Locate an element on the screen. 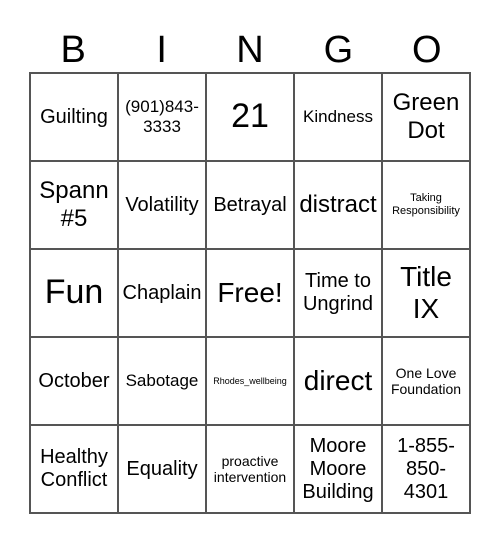 Image resolution: width=500 pixels, height=544 pixels. bingo-cell: 21 is located at coordinates (250, 117).